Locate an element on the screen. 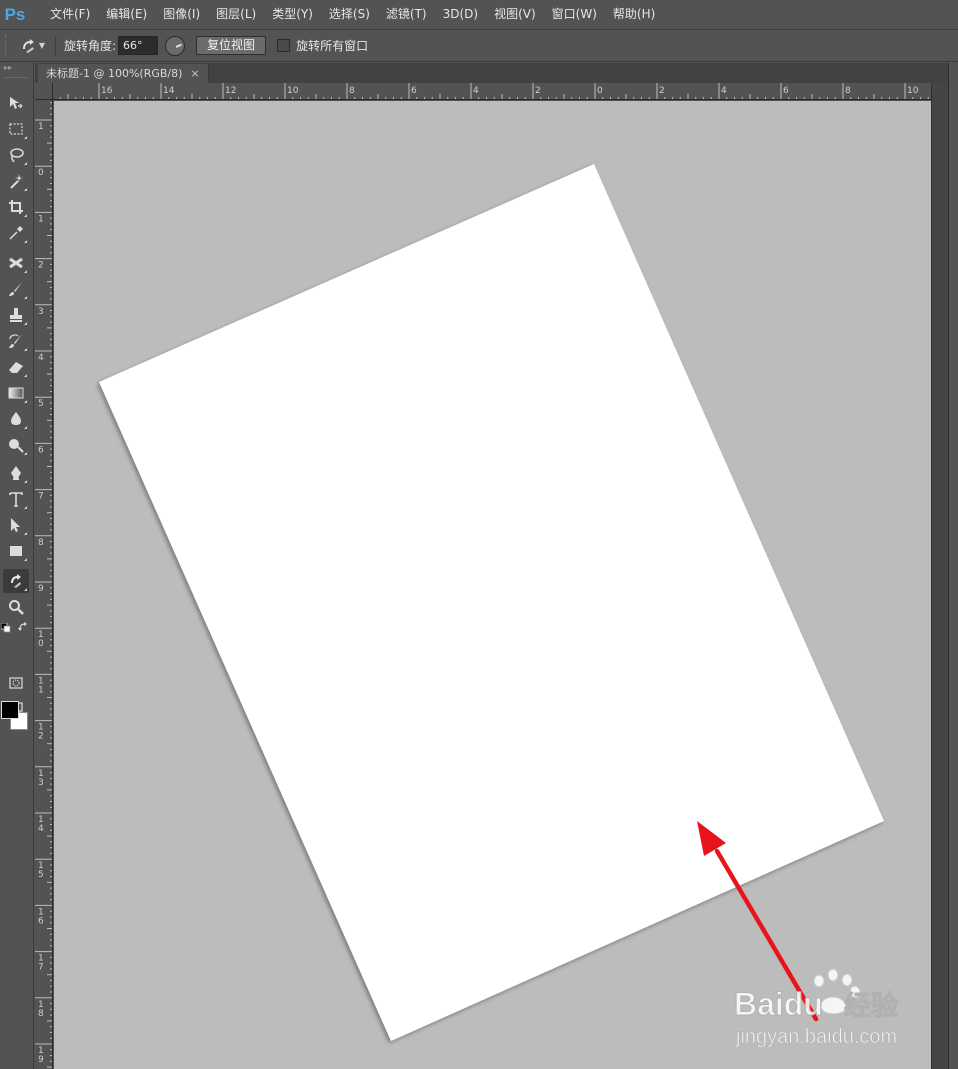 The height and width of the screenshot is (1069, 958). ruler-label: 3 is located at coordinates (41, 312).